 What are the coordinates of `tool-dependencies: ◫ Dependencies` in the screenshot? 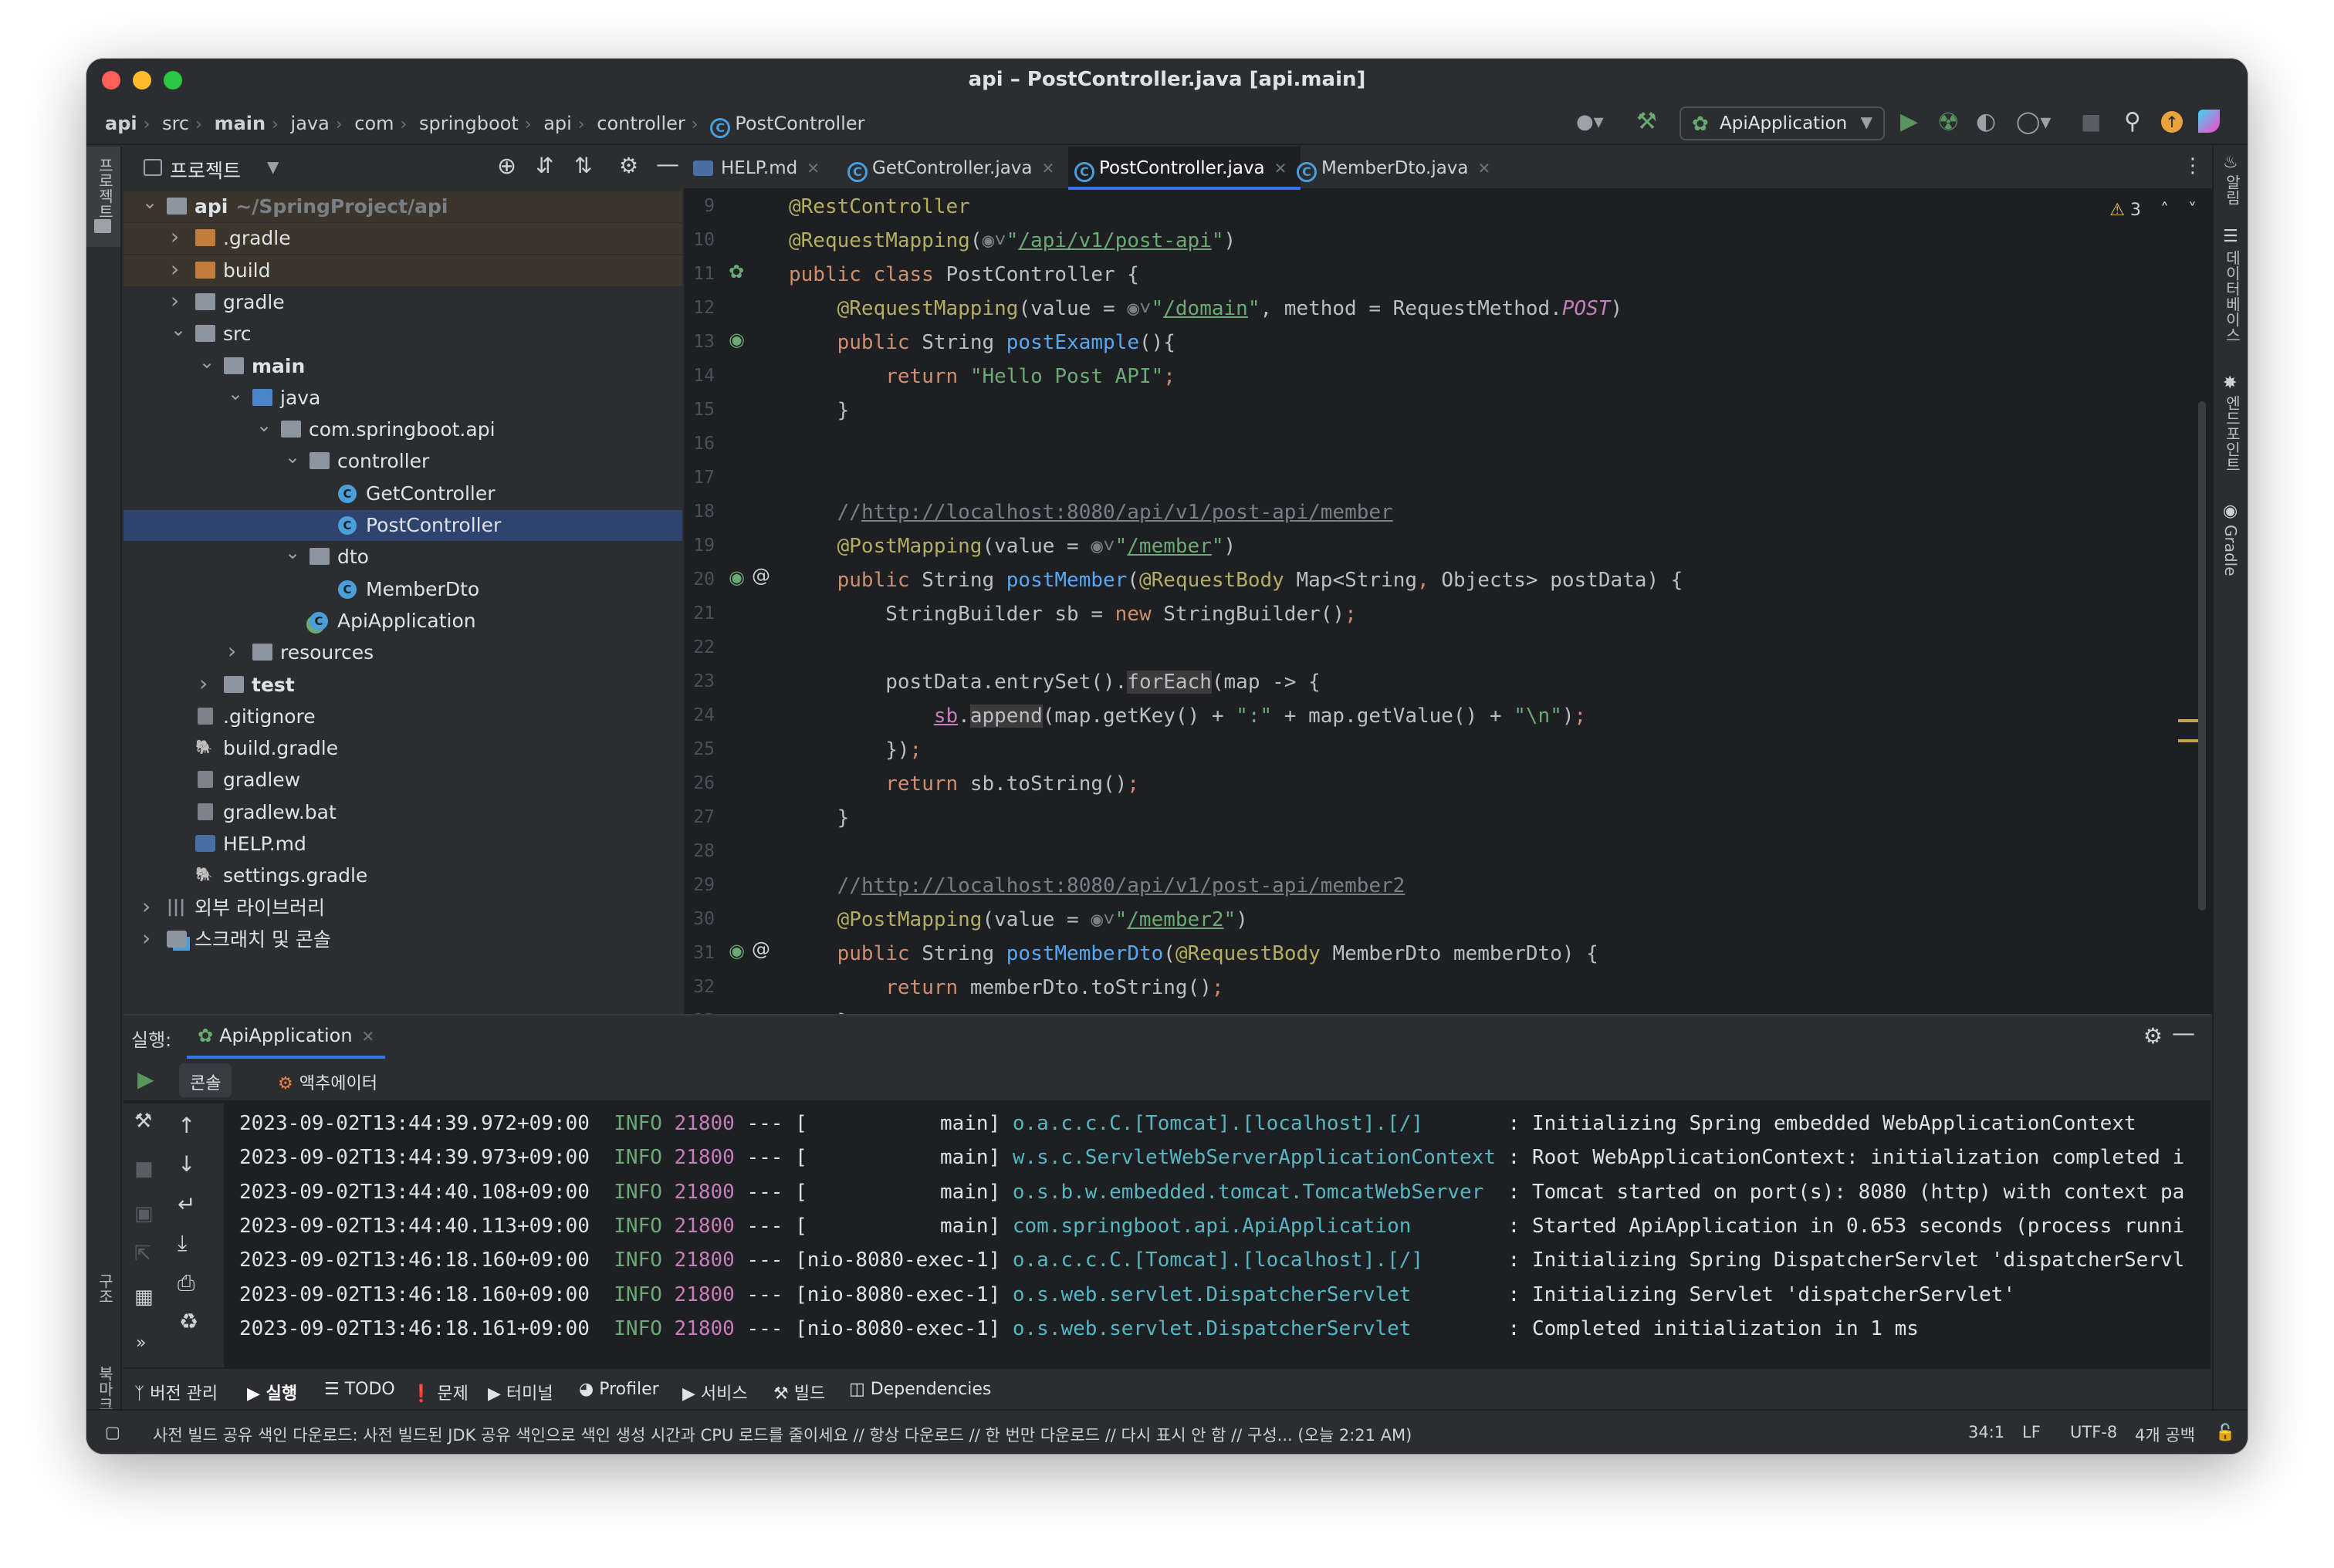 It's located at (920, 1389).